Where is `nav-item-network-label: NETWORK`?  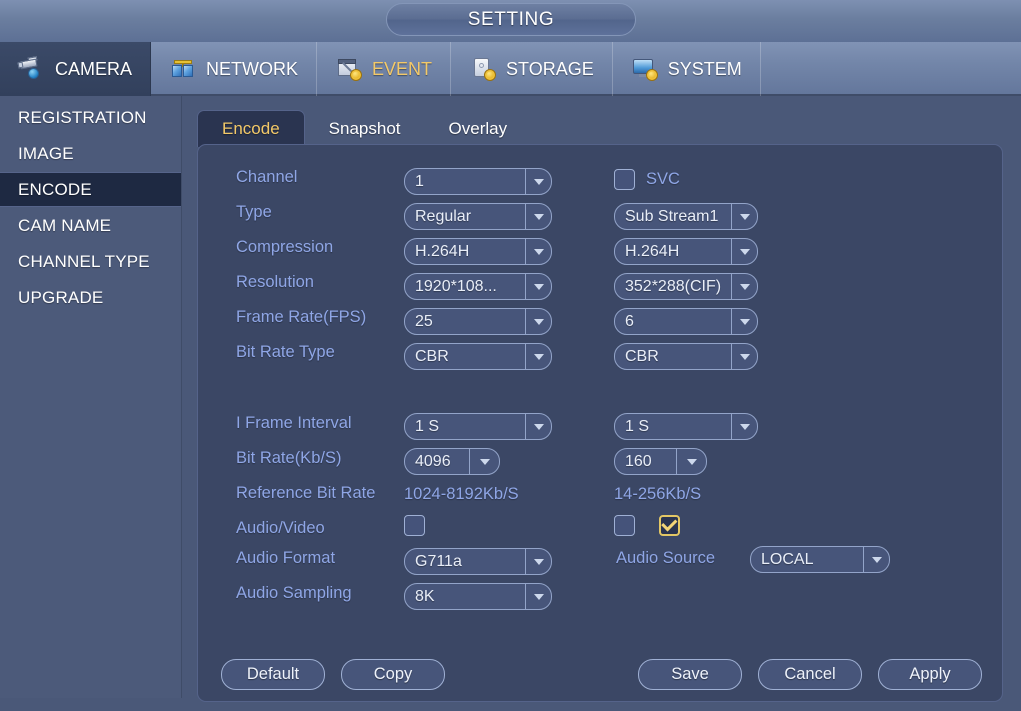 nav-item-network-label: NETWORK is located at coordinates (252, 68).